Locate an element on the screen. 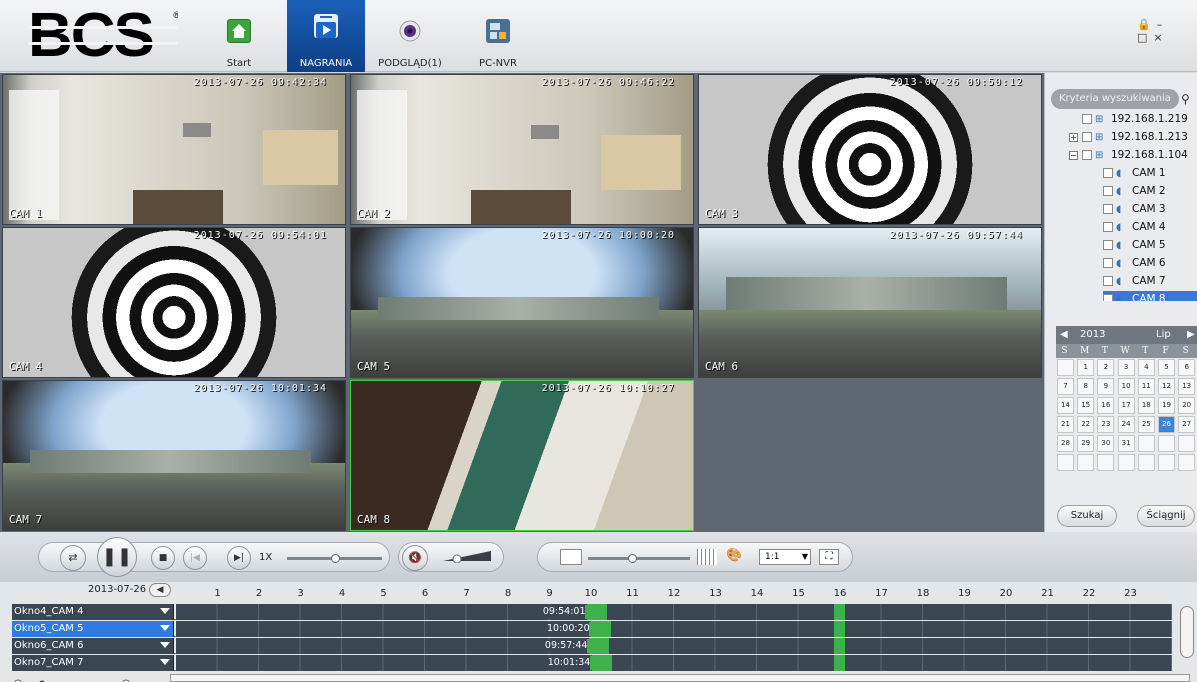  calendar-day: 24 is located at coordinates (1126, 424).